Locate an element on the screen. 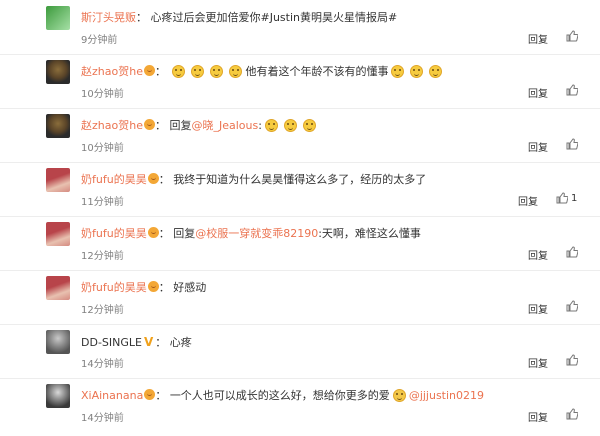 Image resolution: width=600 pixels, height=436 pixels. mention-link: @晓_Jealous is located at coordinates (224, 125).